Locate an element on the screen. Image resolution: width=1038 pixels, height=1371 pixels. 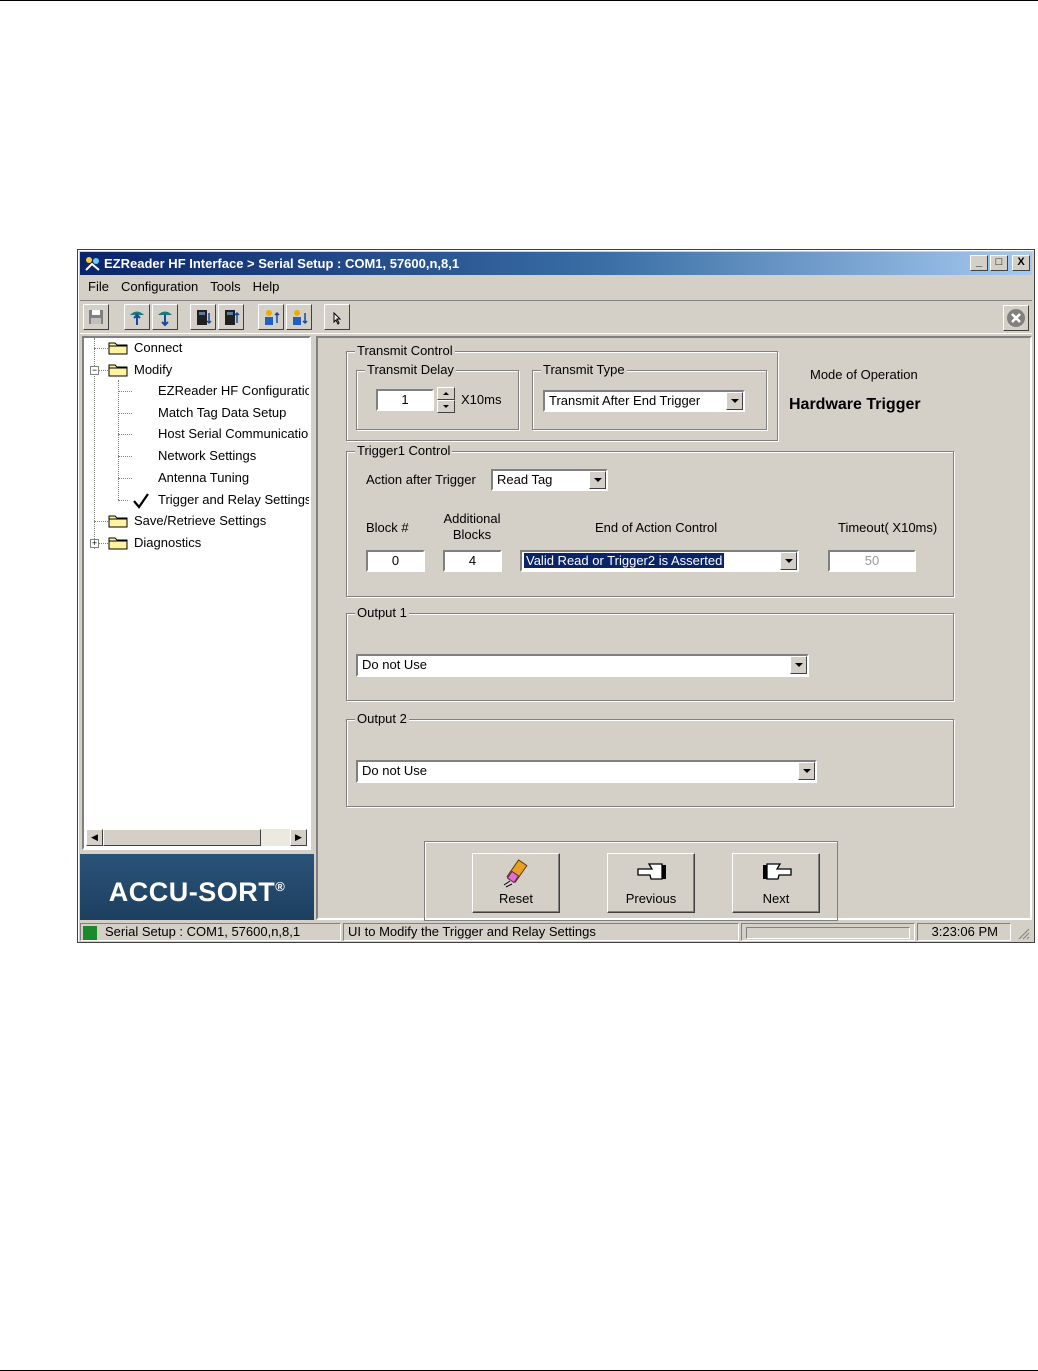
upload-icon is located at coordinates (137, 317).